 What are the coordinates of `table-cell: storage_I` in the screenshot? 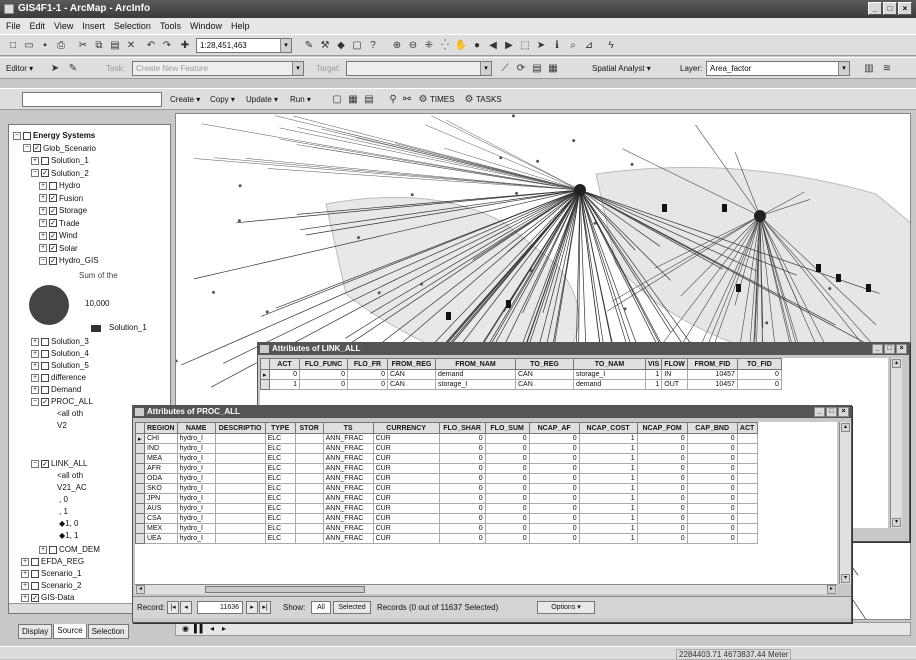 It's located at (475, 384).